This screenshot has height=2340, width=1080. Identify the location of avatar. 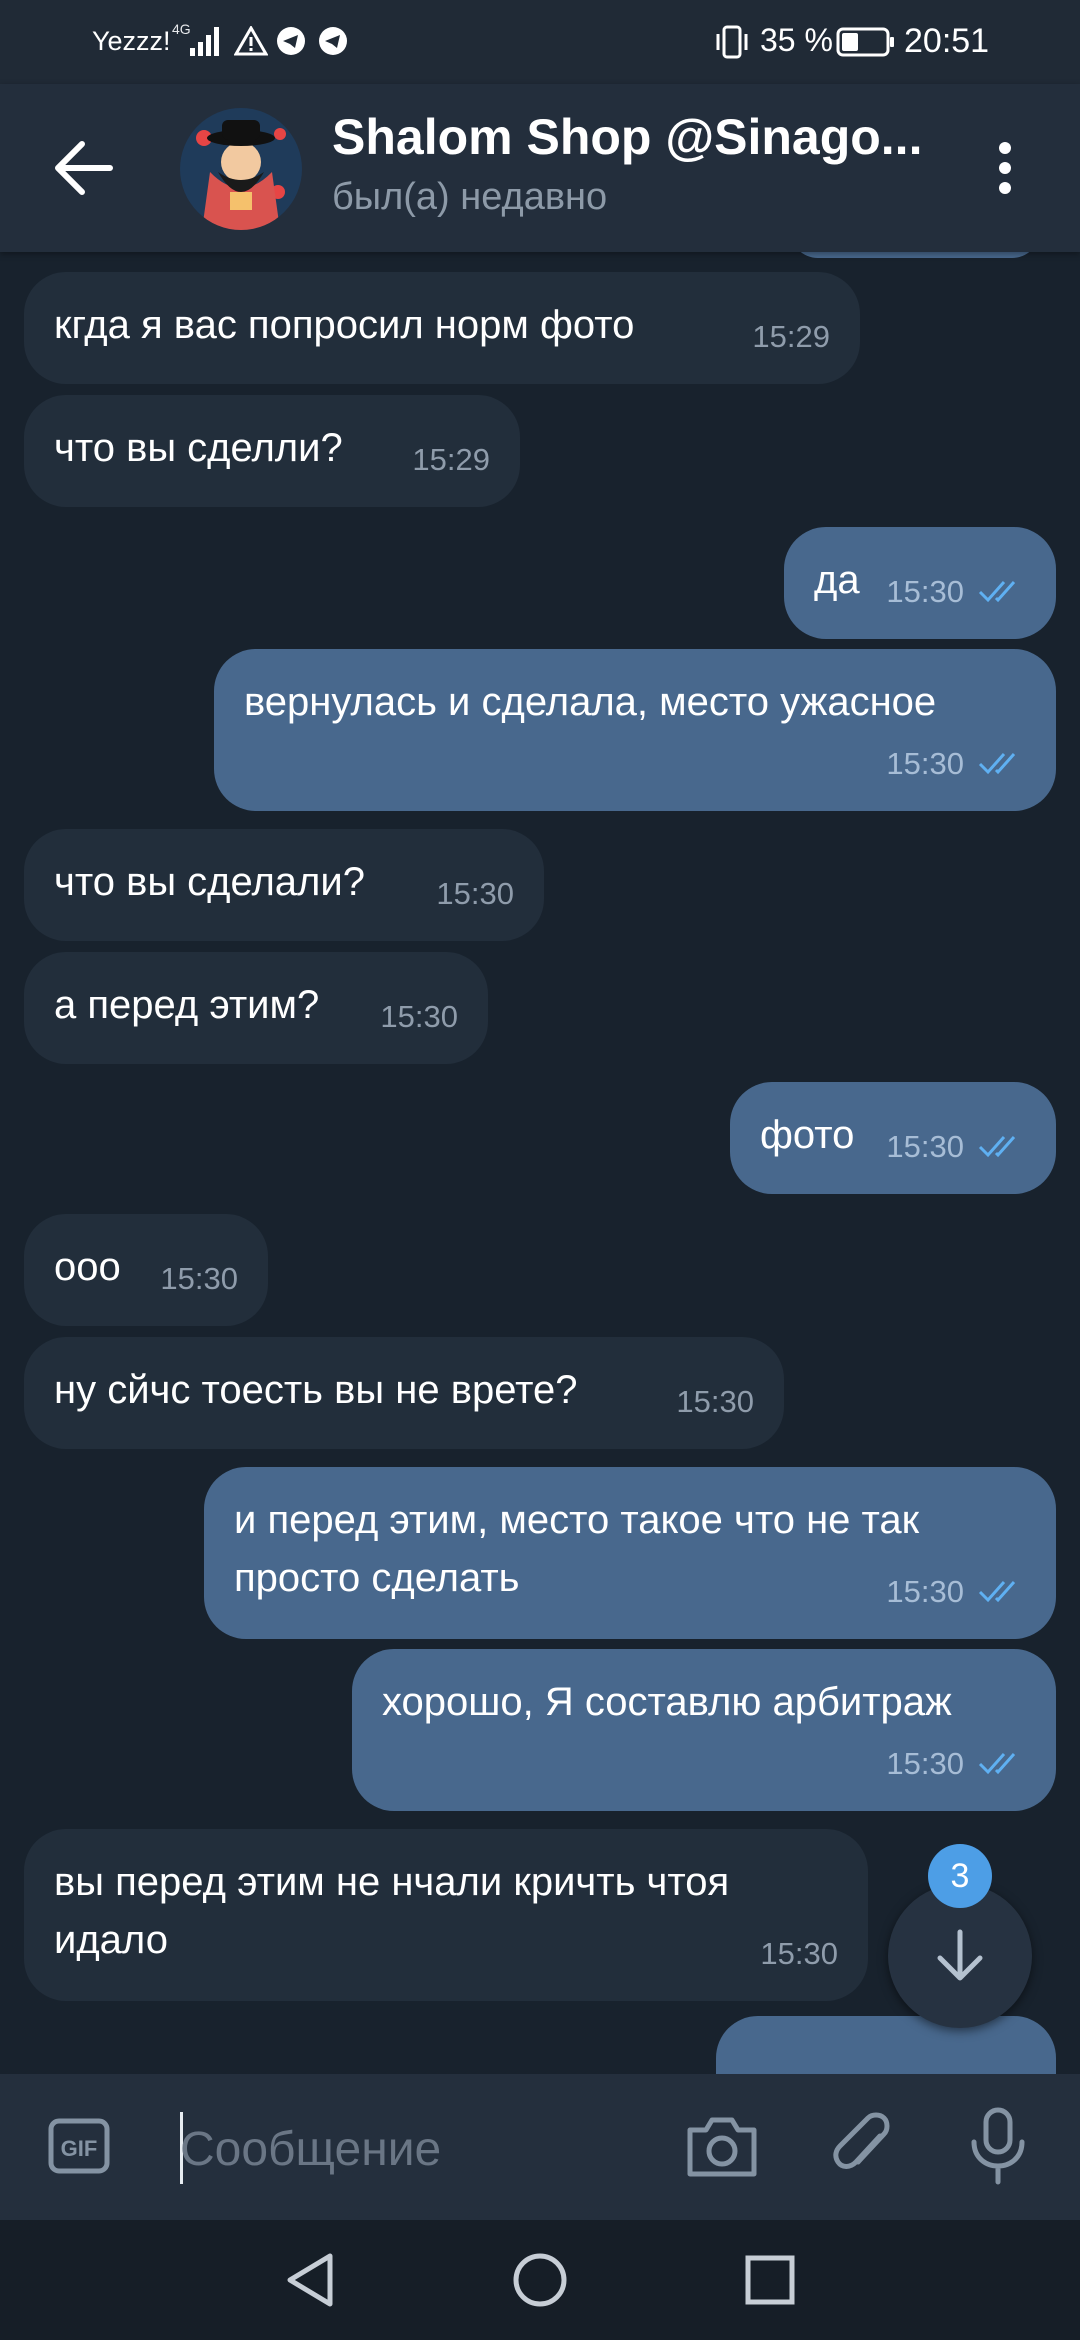
(241, 169).